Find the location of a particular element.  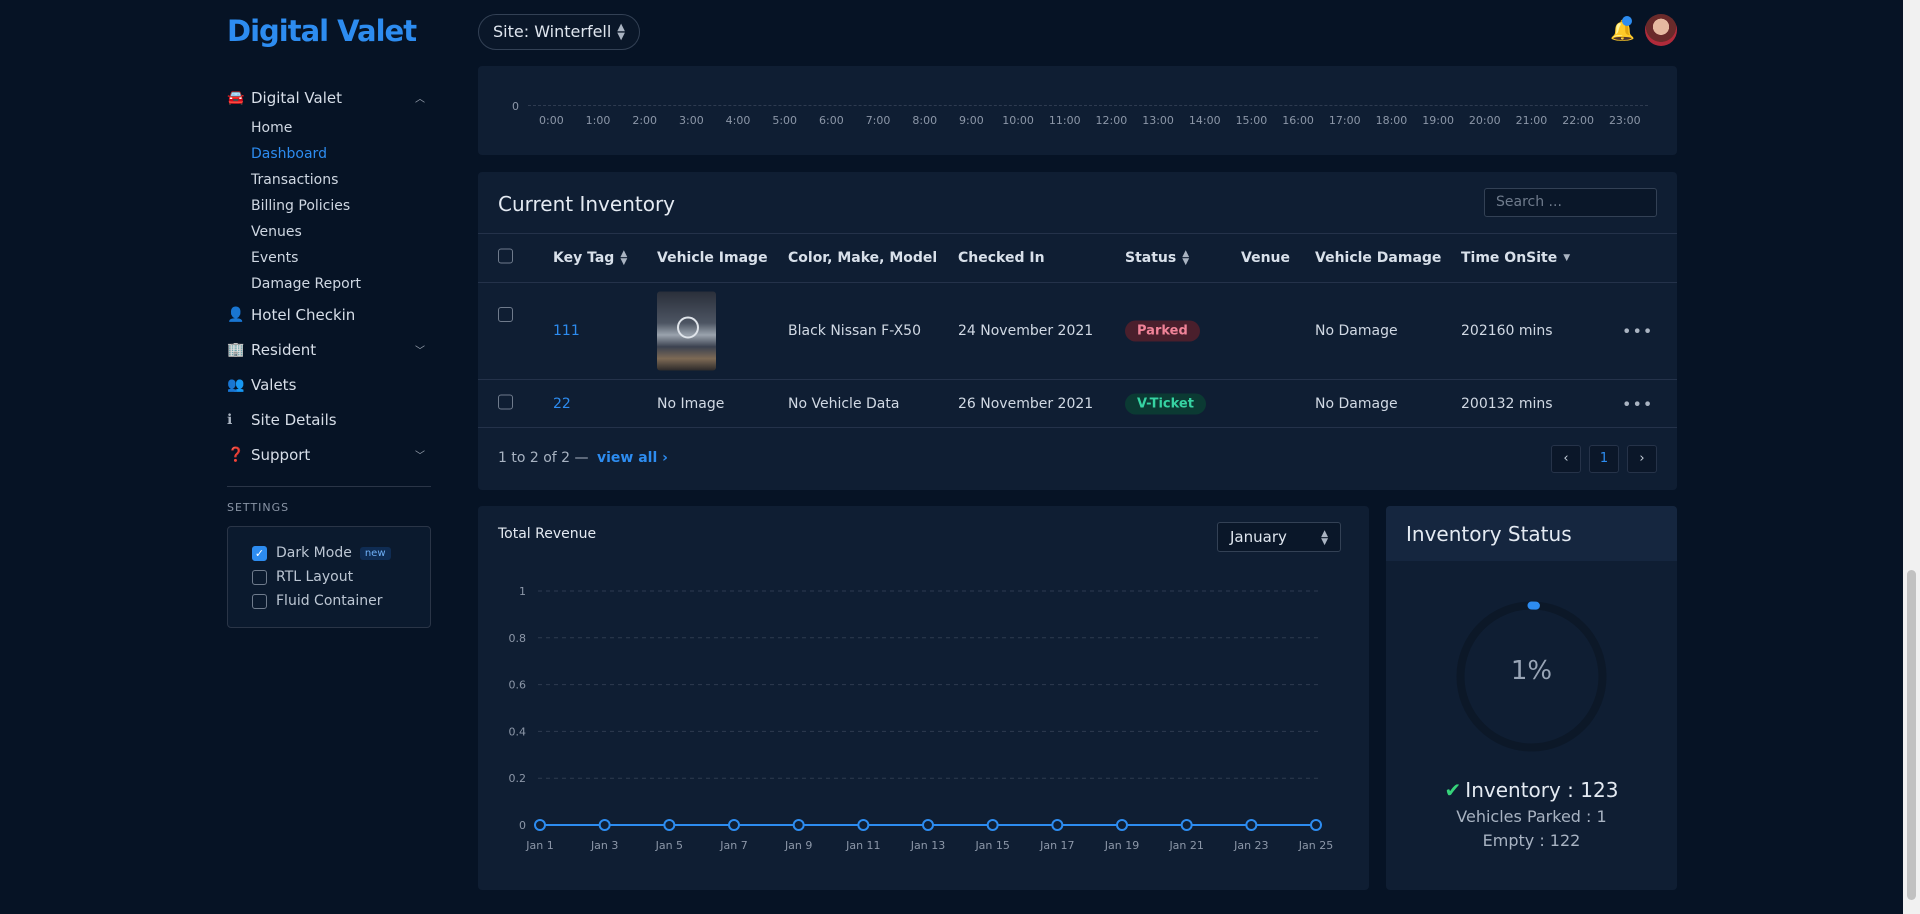

column-key-tag: Key Tag ▲ ▼ is located at coordinates (590, 258).